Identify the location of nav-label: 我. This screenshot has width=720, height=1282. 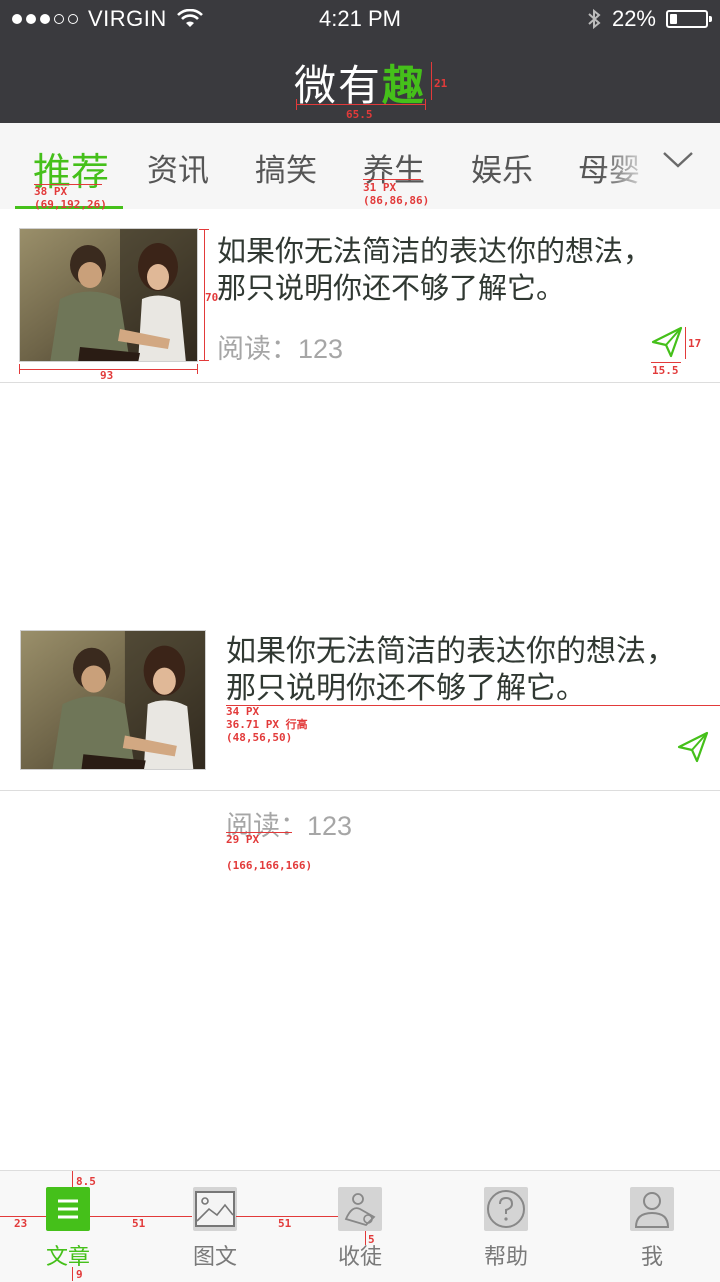
(651, 1257).